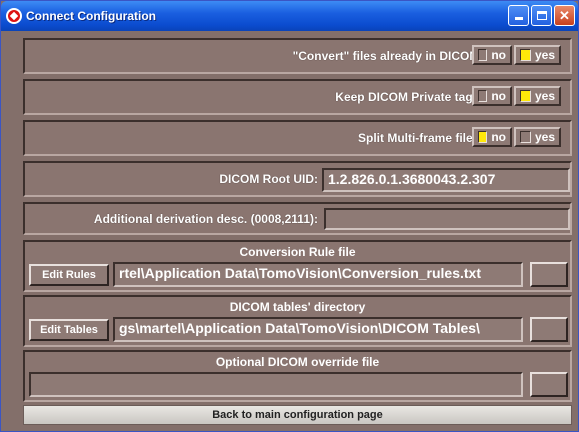 The height and width of the screenshot is (432, 579). I want to click on edit-rules-button: Edit Rules, so click(69, 275).